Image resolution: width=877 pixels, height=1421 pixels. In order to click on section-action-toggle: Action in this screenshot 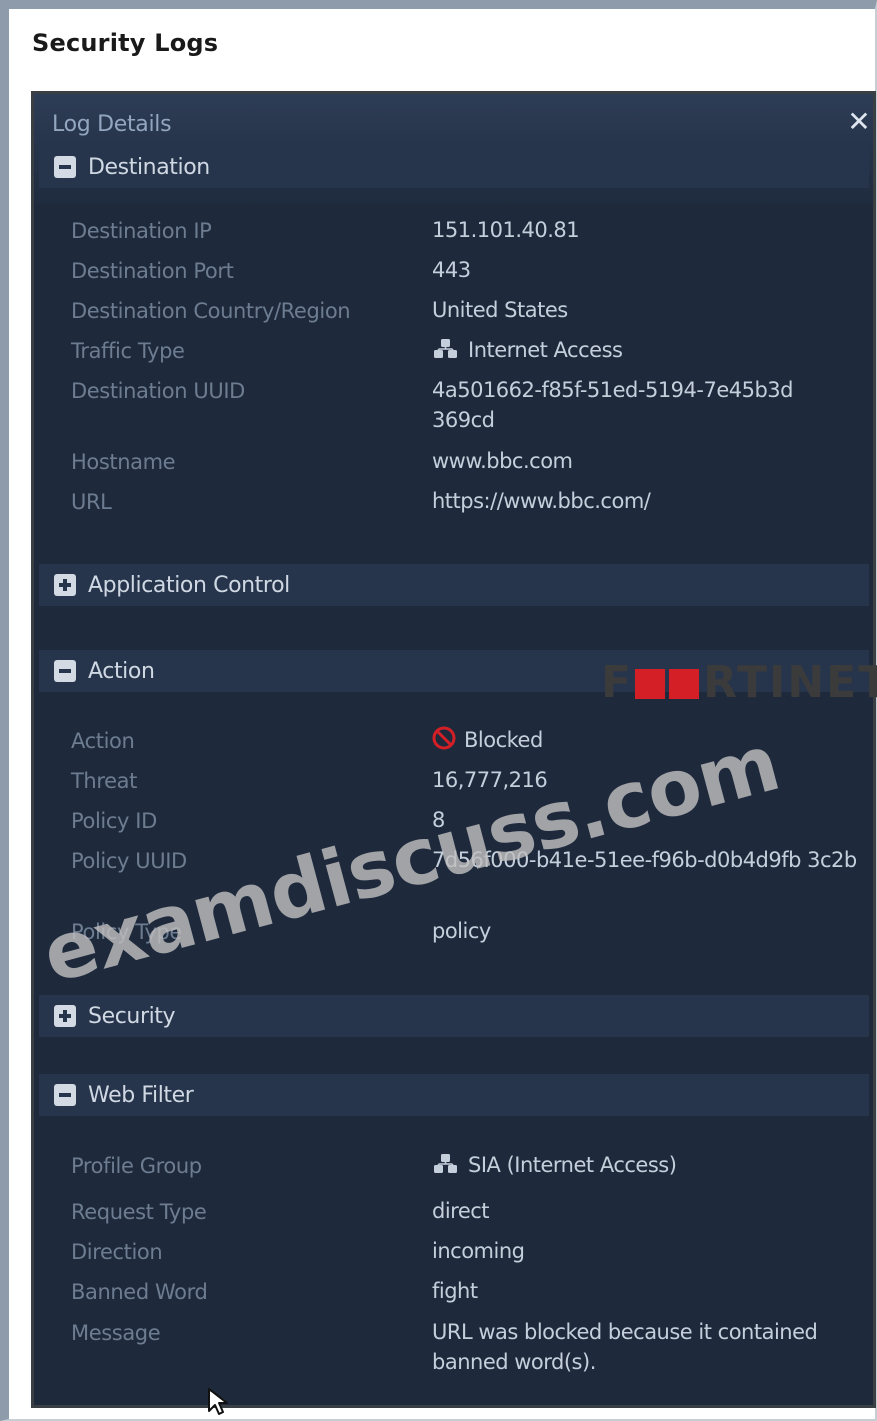, I will do `click(454, 671)`.